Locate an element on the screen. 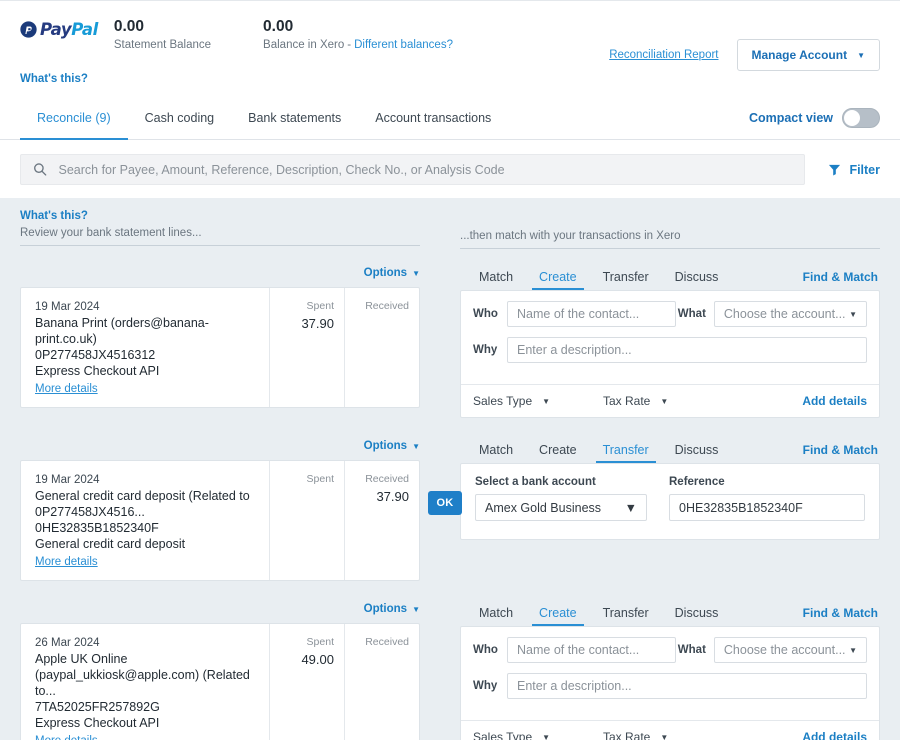 The image size is (900, 740). what-label: What is located at coordinates (691, 650).